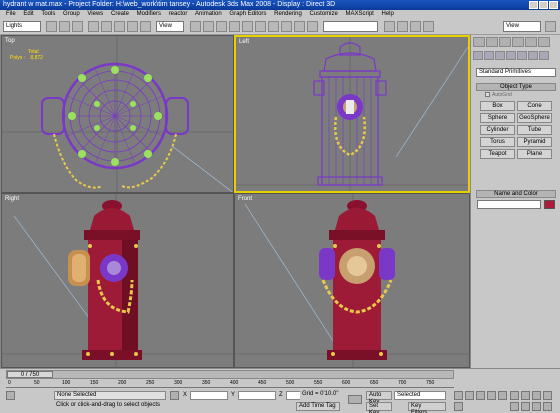  I want to click on viewport-label-left: Left, so click(244, 42).